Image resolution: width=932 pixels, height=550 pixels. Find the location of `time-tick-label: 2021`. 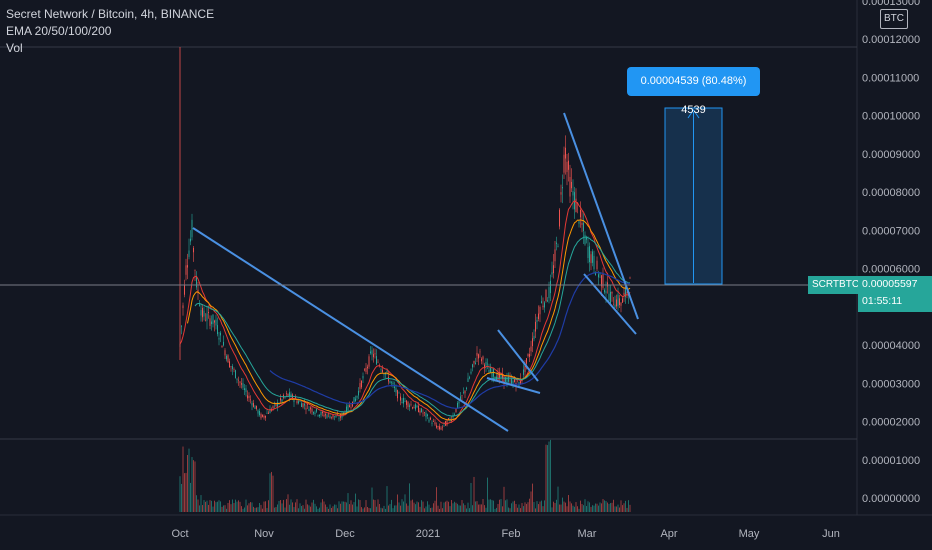

time-tick-label: 2021 is located at coordinates (428, 534).